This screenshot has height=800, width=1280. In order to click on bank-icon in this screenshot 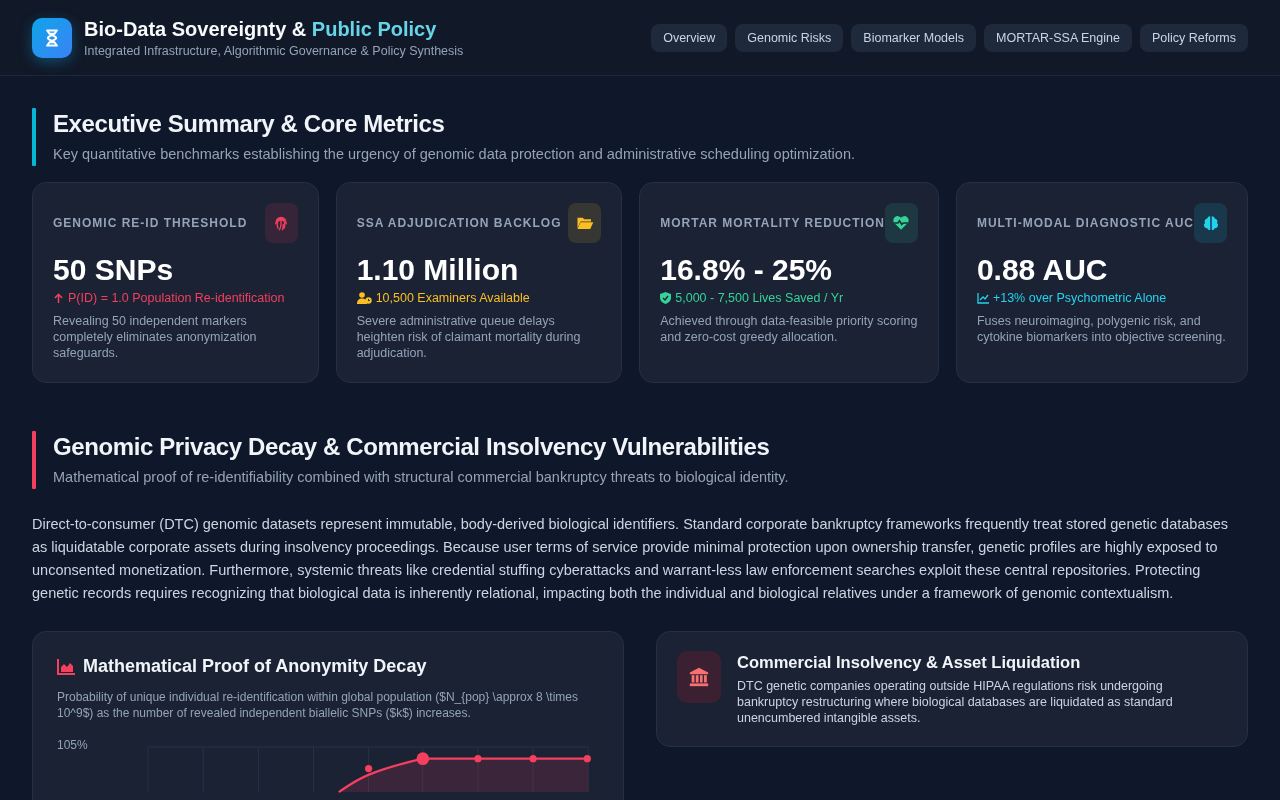, I will do `click(699, 677)`.